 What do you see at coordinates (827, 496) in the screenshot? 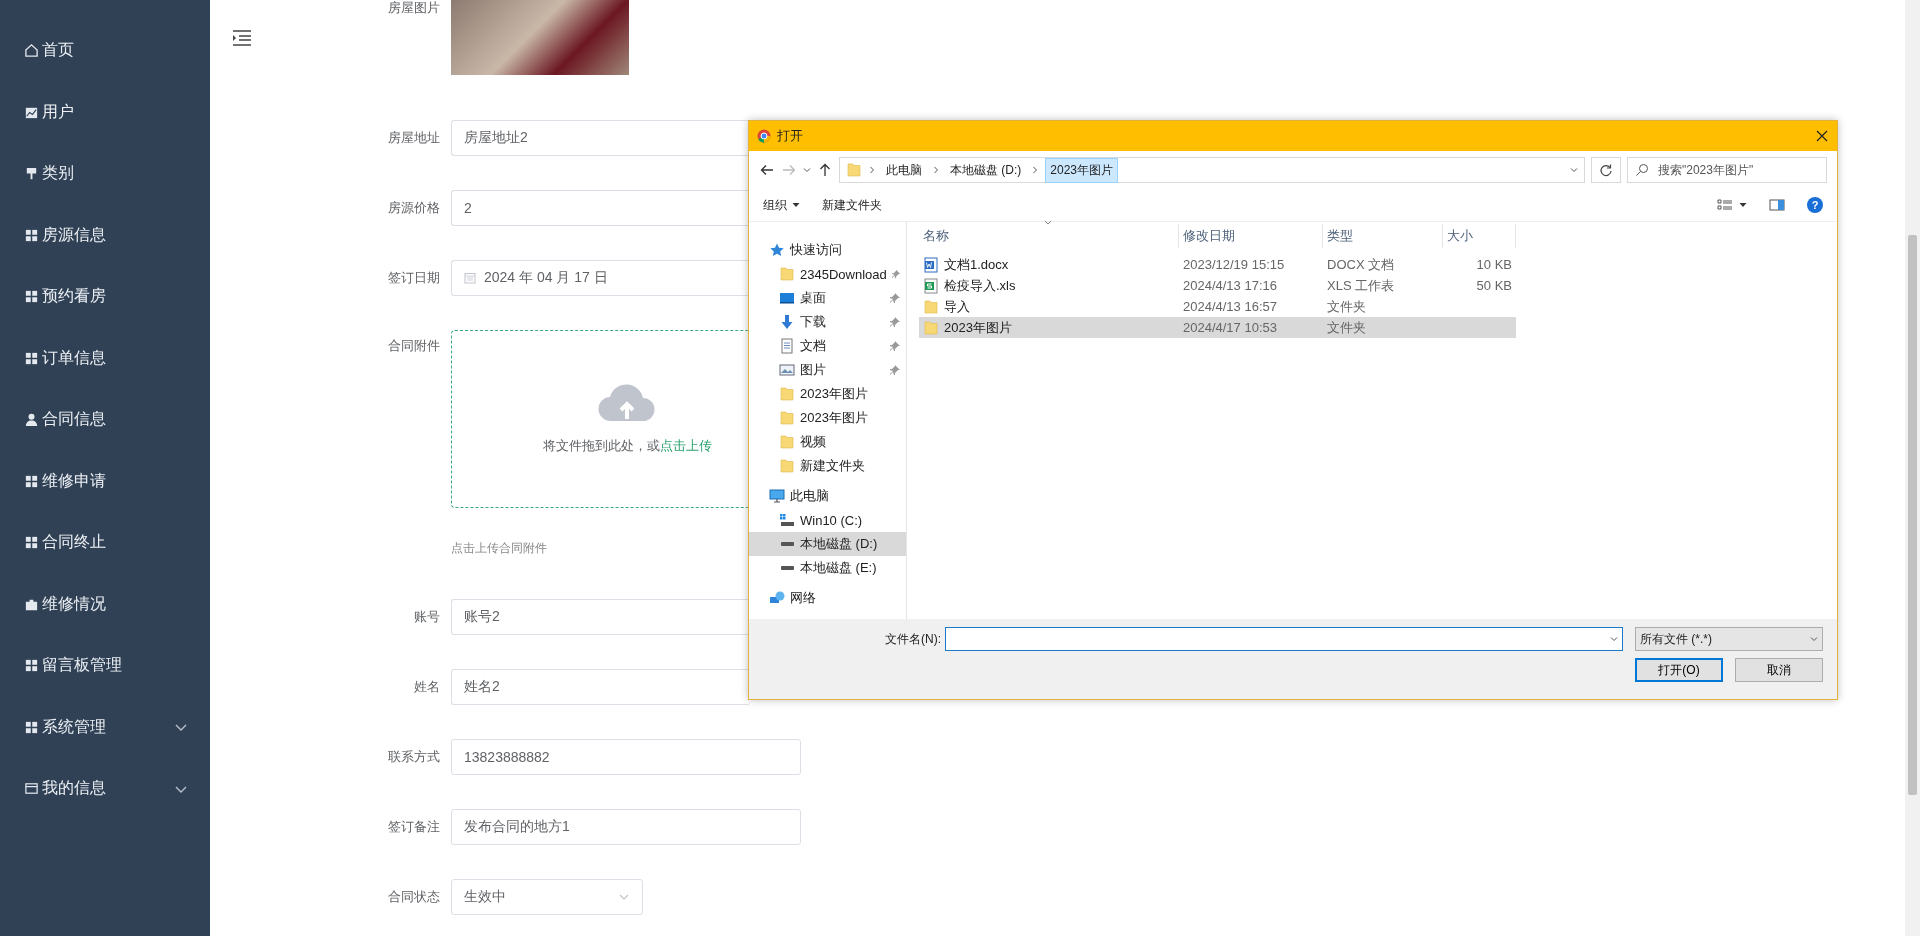
I see `nav-pane-item: 此电脑` at bounding box center [827, 496].